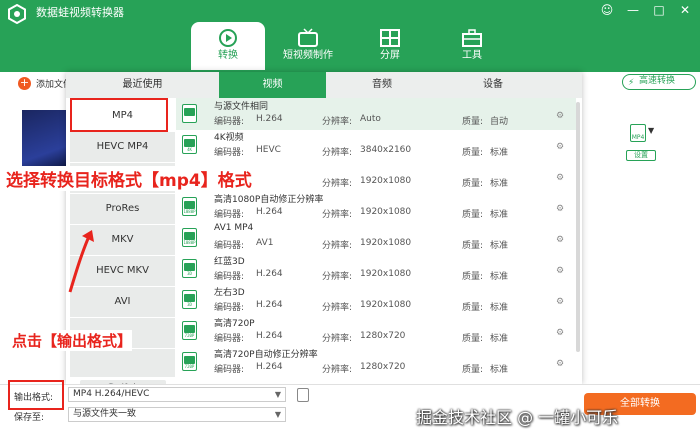 Image resolution: width=700 pixels, height=440 pixels. What do you see at coordinates (578, 227) in the screenshot?
I see `preset-scrollbar` at bounding box center [578, 227].